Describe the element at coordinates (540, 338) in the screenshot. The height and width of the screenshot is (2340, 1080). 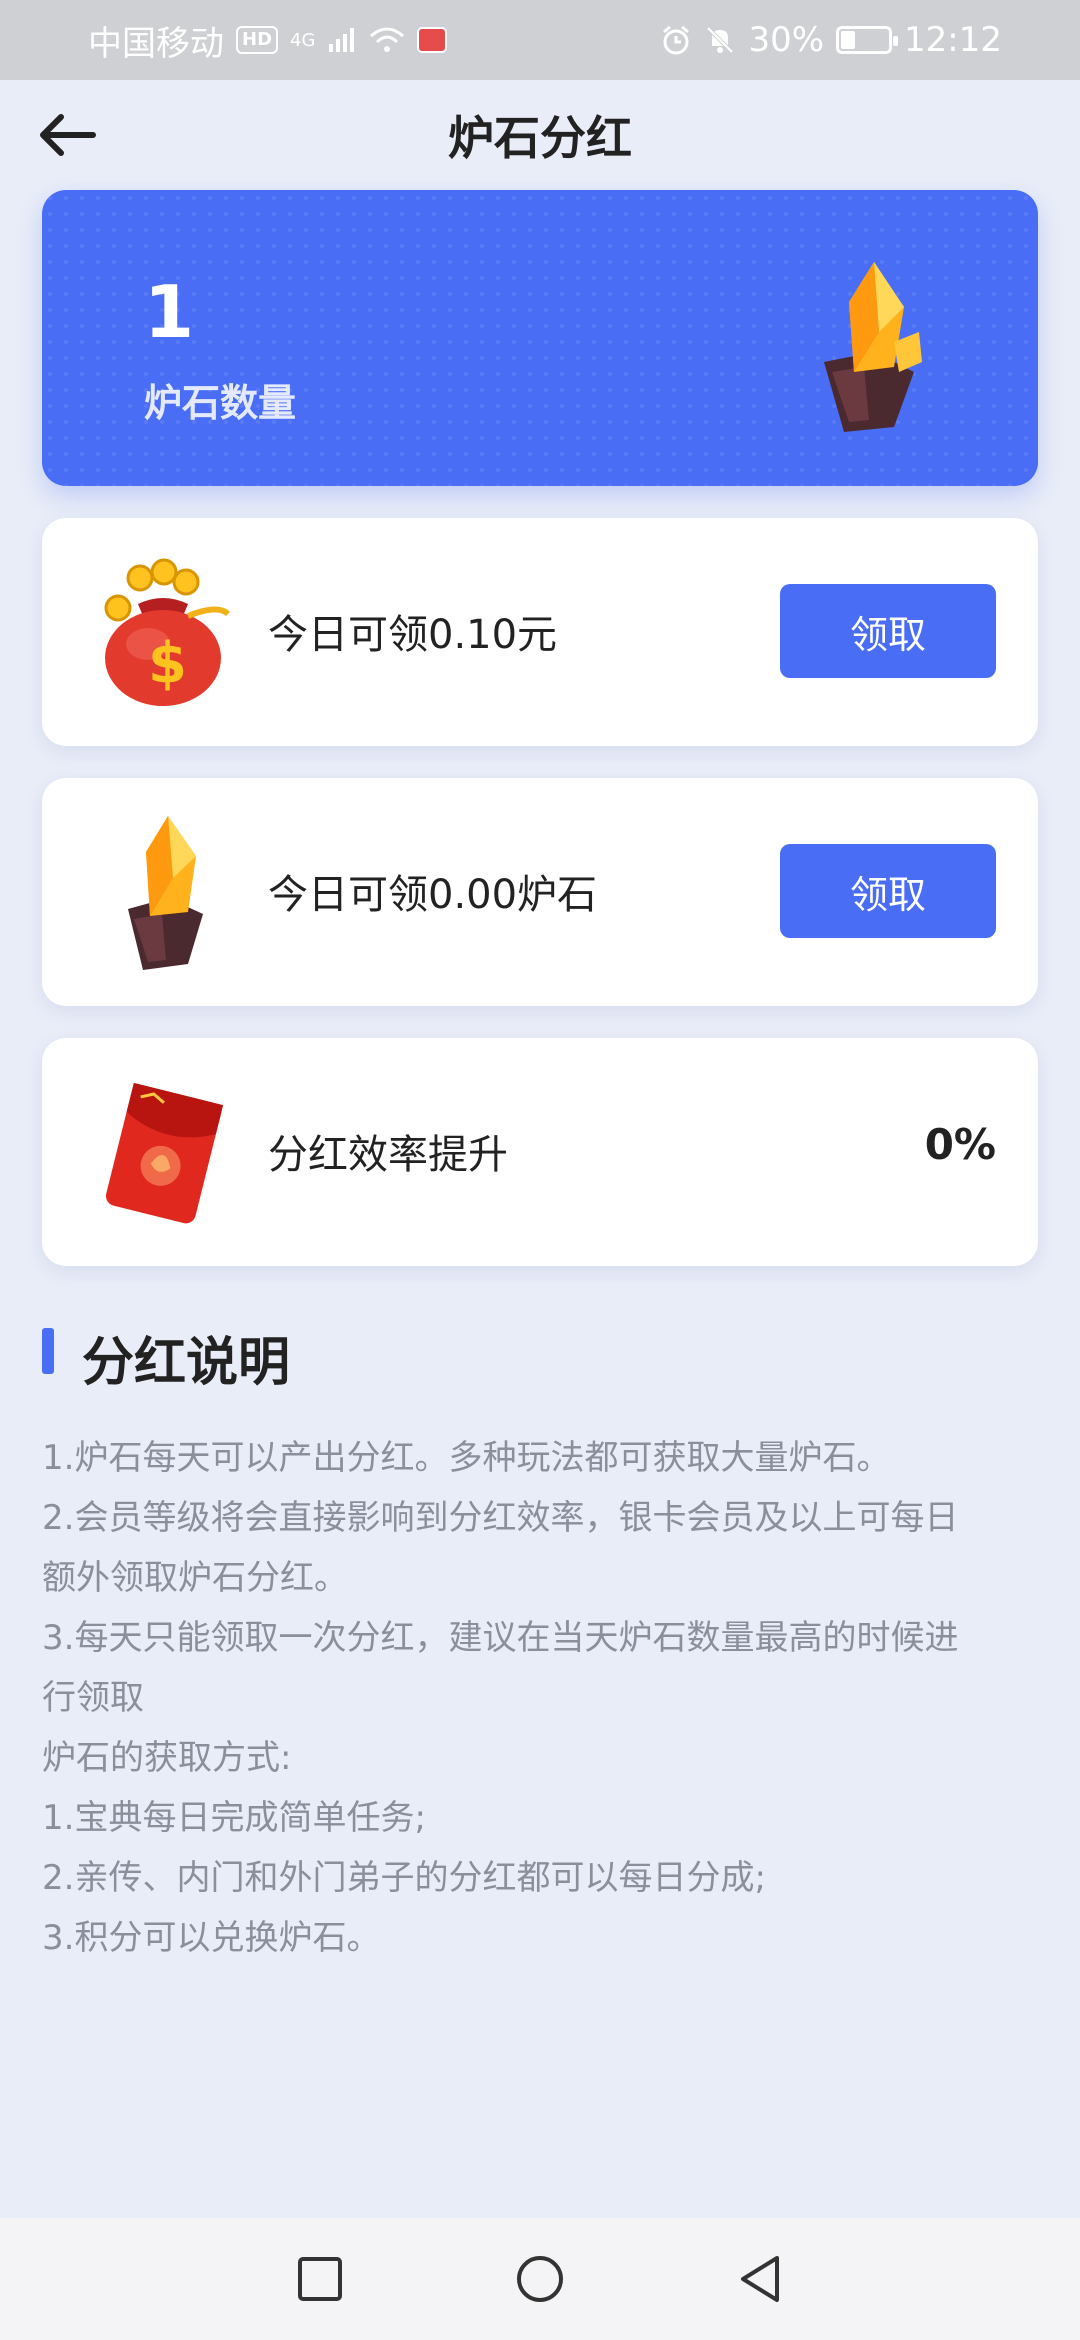
I see `stone-count-card: 1 炉石数量` at that location.